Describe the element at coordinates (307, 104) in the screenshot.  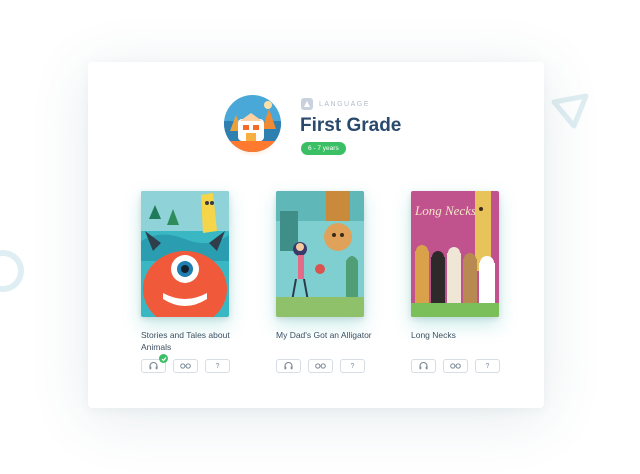
I see `language-icon` at that location.